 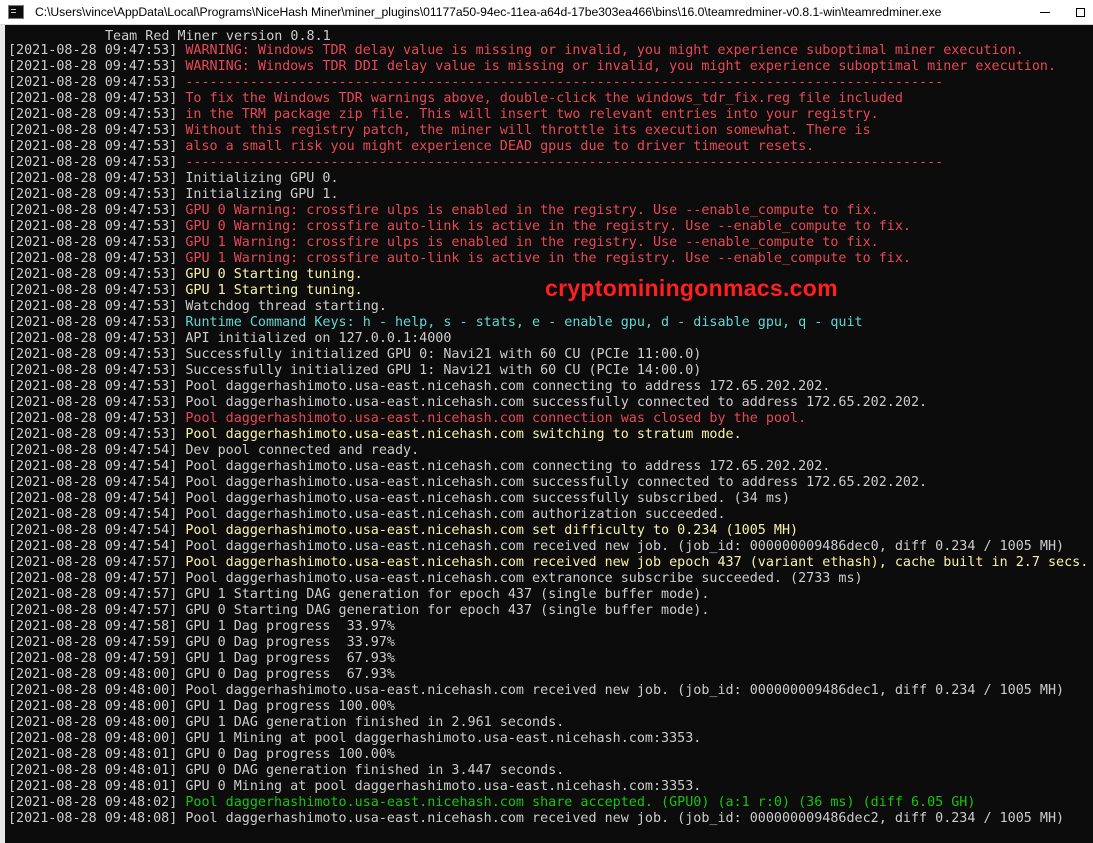 What do you see at coordinates (290, 658) in the screenshot?
I see `log-message: GPU 1 Dag progress 67.93%` at bounding box center [290, 658].